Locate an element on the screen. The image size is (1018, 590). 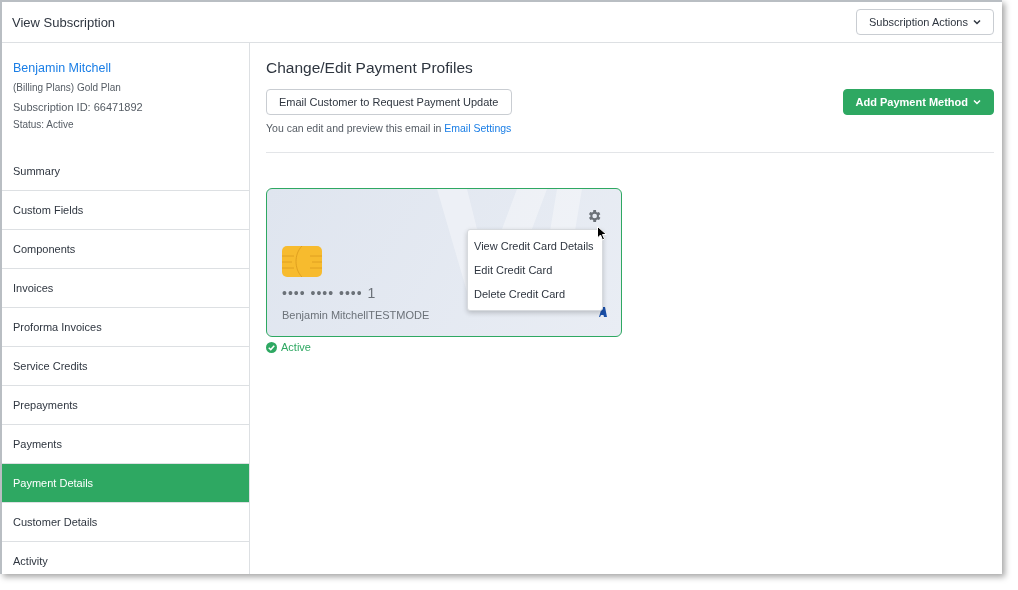
email-settings-link: Email Settings is located at coordinates (478, 128).